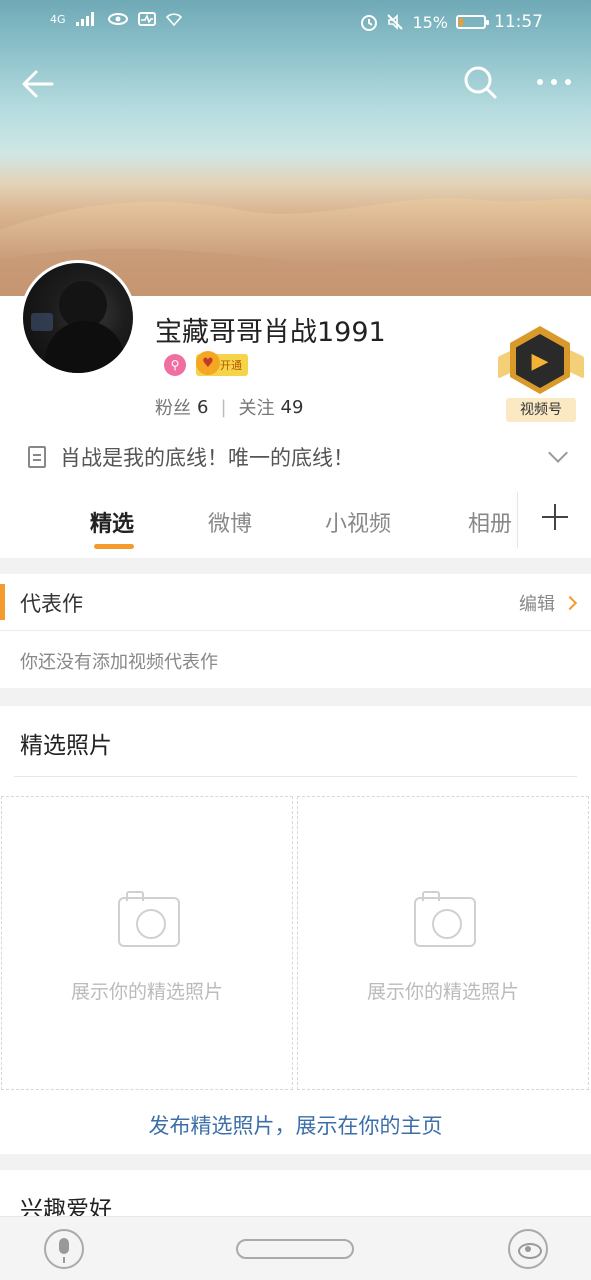 The height and width of the screenshot is (1280, 591). What do you see at coordinates (58, 19) in the screenshot?
I see `network-label: 4G` at bounding box center [58, 19].